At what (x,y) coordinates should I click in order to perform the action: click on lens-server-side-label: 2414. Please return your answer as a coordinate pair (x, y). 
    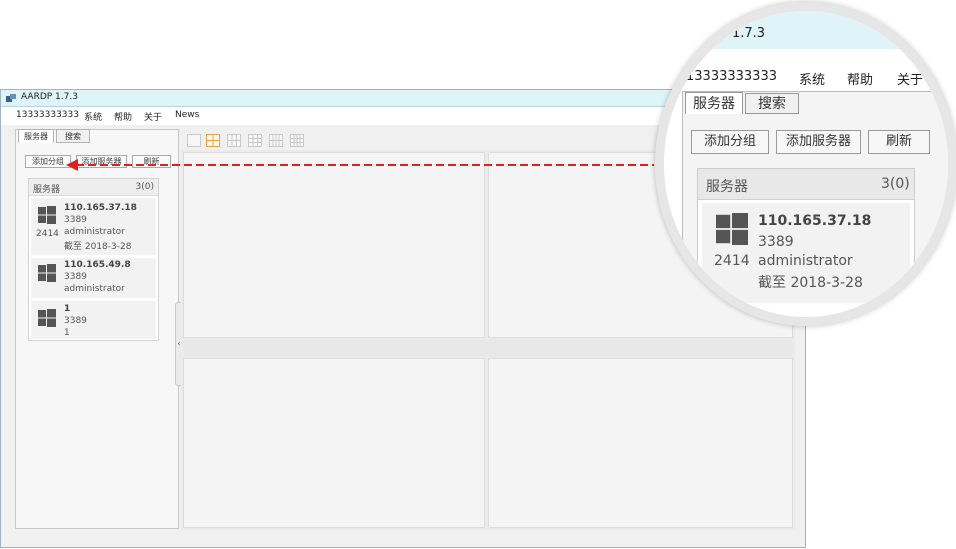
    Looking at the image, I should click on (732, 261).